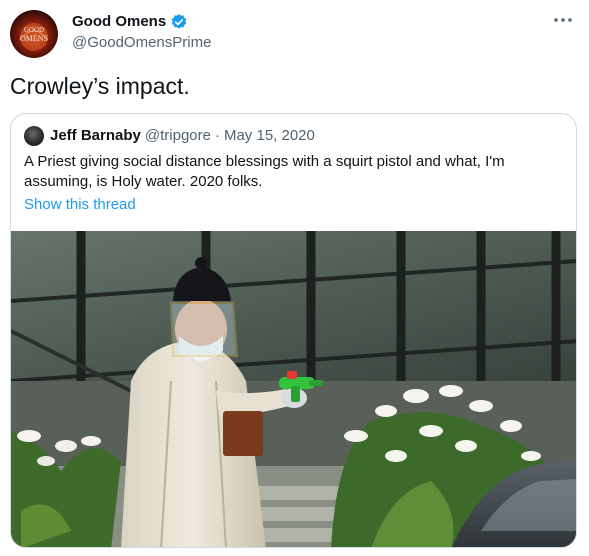  I want to click on author-display-name: Good Omens, so click(119, 22).